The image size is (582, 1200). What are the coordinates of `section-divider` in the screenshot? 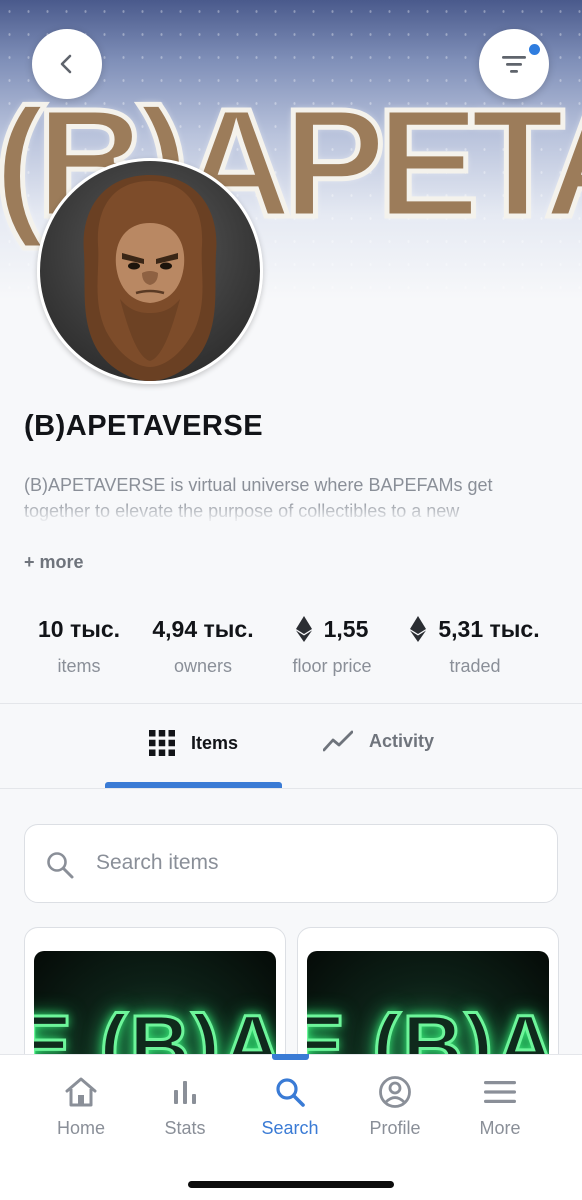 It's located at (291, 703).